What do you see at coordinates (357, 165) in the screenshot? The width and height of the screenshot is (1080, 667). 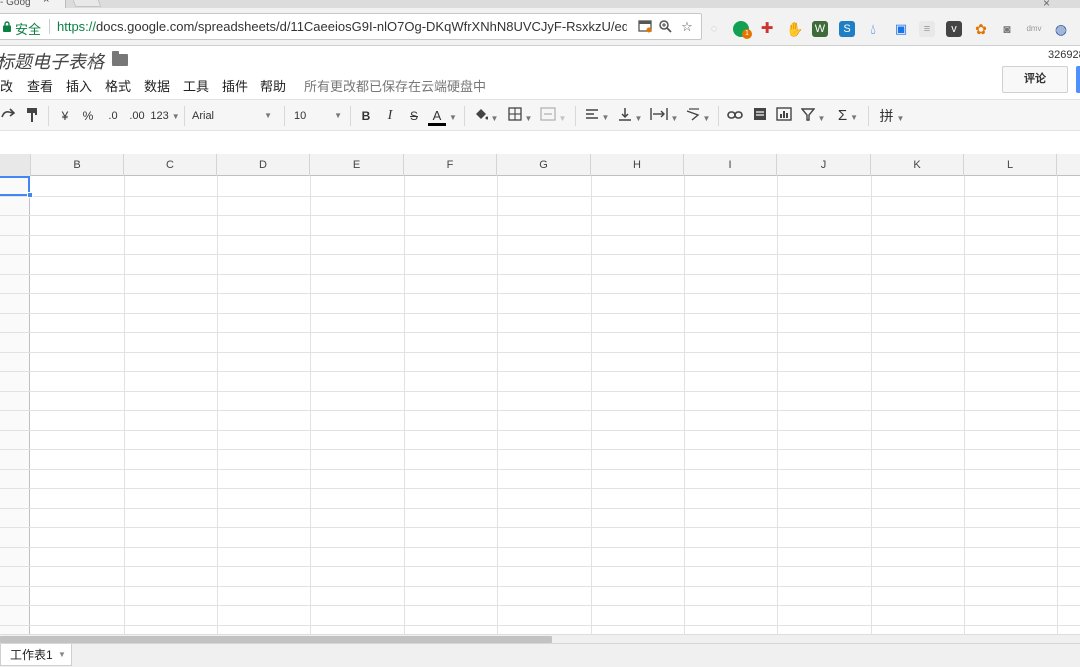 I see `column-header: E` at bounding box center [357, 165].